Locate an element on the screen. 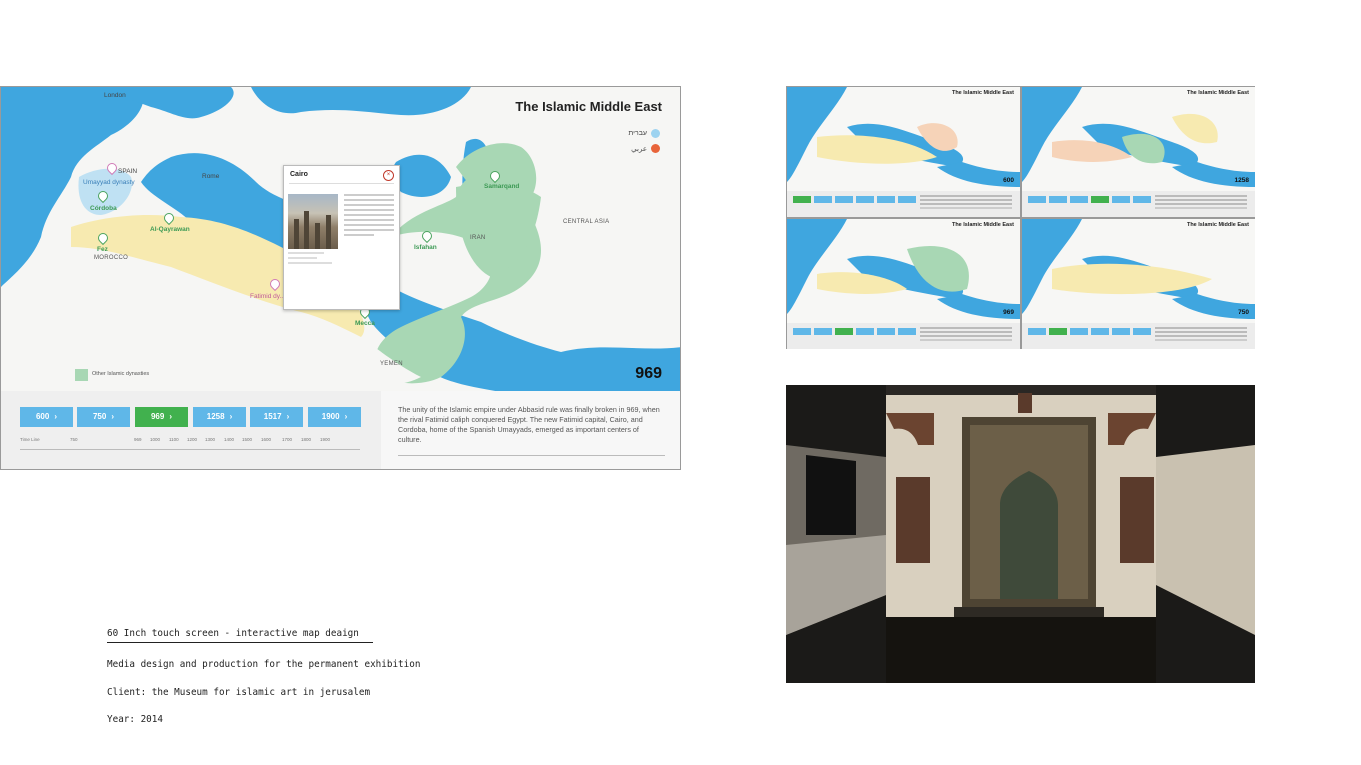 This screenshot has height=765, width=1361. tick-label: 1100 is located at coordinates (174, 439).